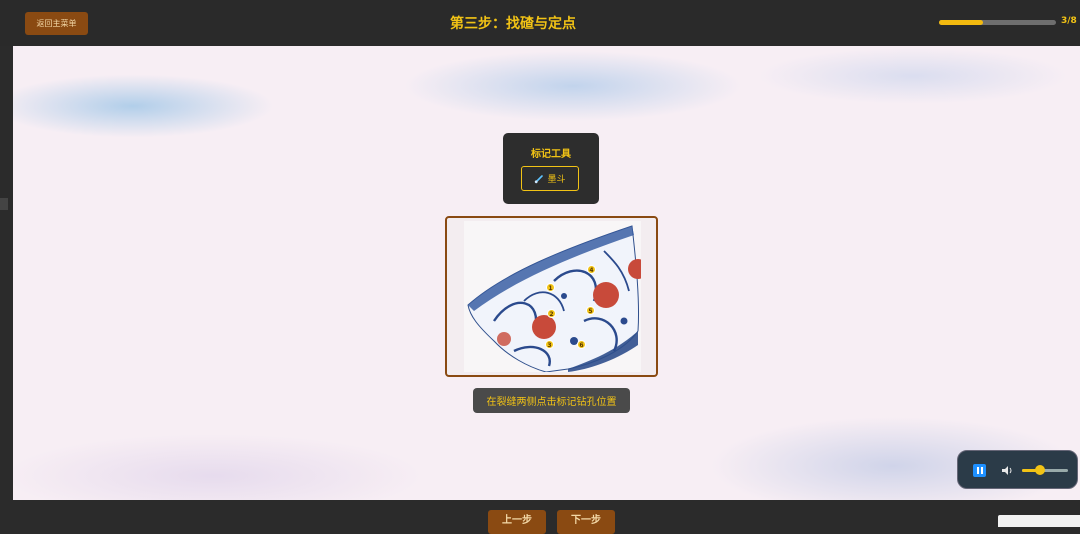 Image resolution: width=1080 pixels, height=534 pixels. What do you see at coordinates (517, 522) in the screenshot?
I see `prev-step-button: 上一步` at bounding box center [517, 522].